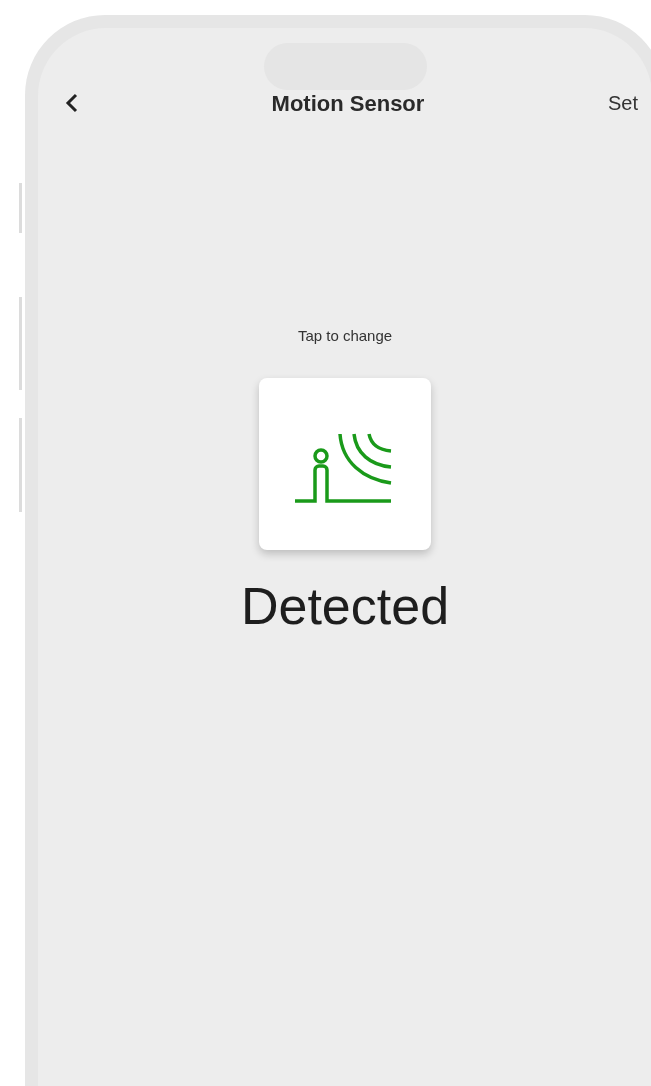 The height and width of the screenshot is (1086, 651). What do you see at coordinates (622, 103) in the screenshot?
I see `set-button: Set` at bounding box center [622, 103].